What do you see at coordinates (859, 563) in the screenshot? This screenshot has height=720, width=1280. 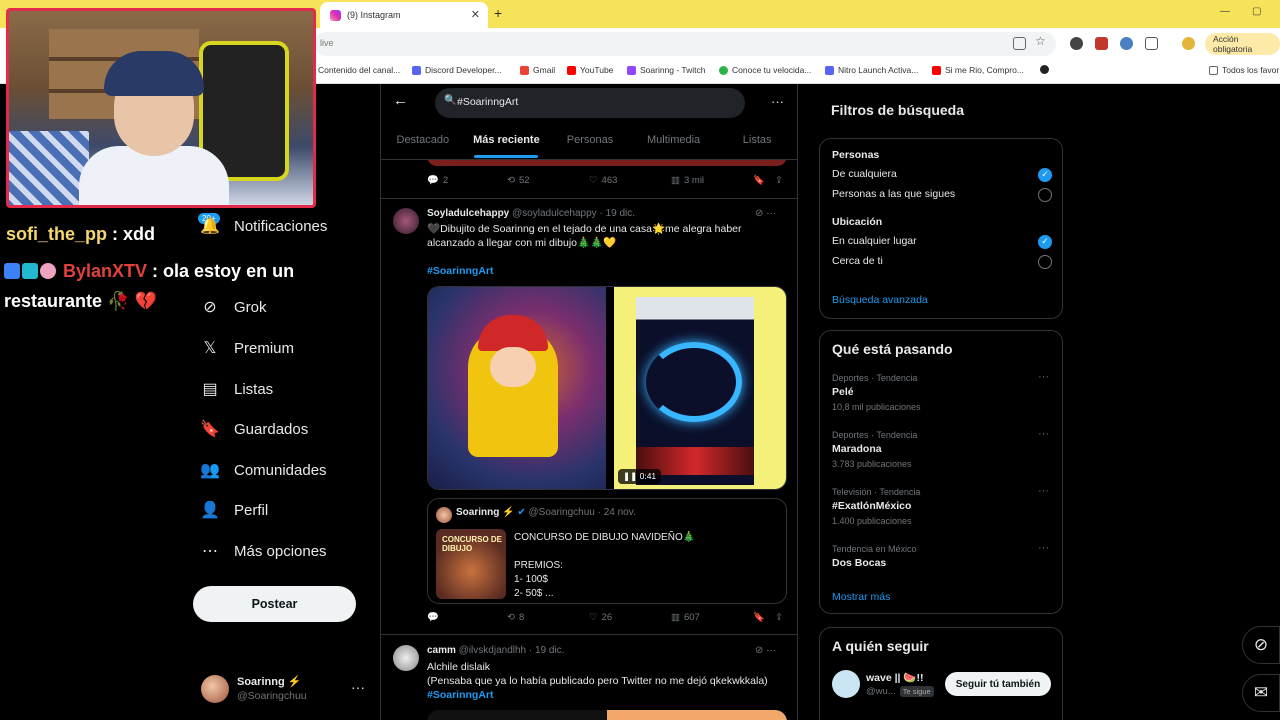 I see `trend-name: Dos Bocas` at bounding box center [859, 563].